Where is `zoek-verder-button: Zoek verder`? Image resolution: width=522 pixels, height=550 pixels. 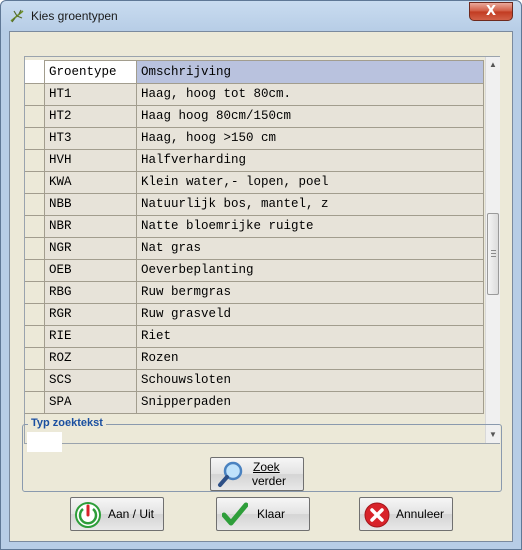 zoek-verder-button: Zoek verder is located at coordinates (257, 474).